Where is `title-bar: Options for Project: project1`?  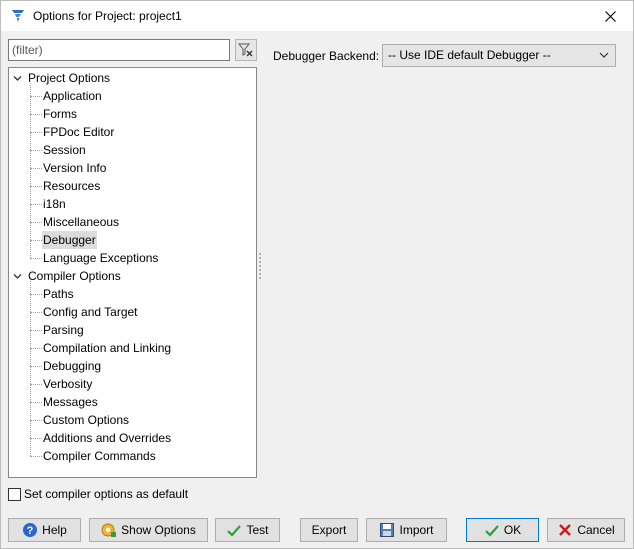
title-bar: Options for Project: project1 is located at coordinates (317, 16).